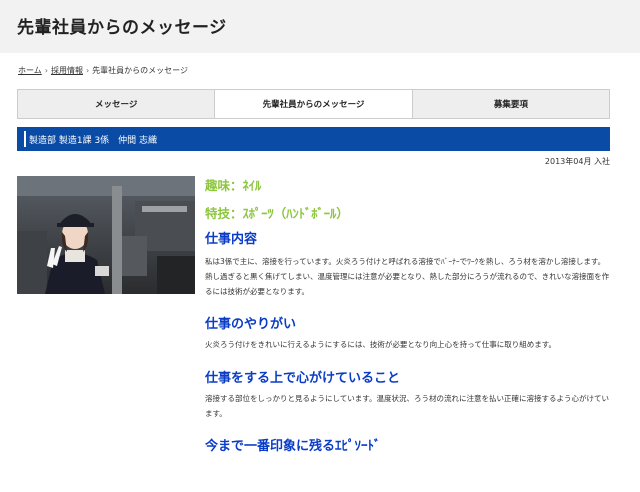  I want to click on breadcrumb-current: 先輩社員からのメッセージ, so click(140, 70).